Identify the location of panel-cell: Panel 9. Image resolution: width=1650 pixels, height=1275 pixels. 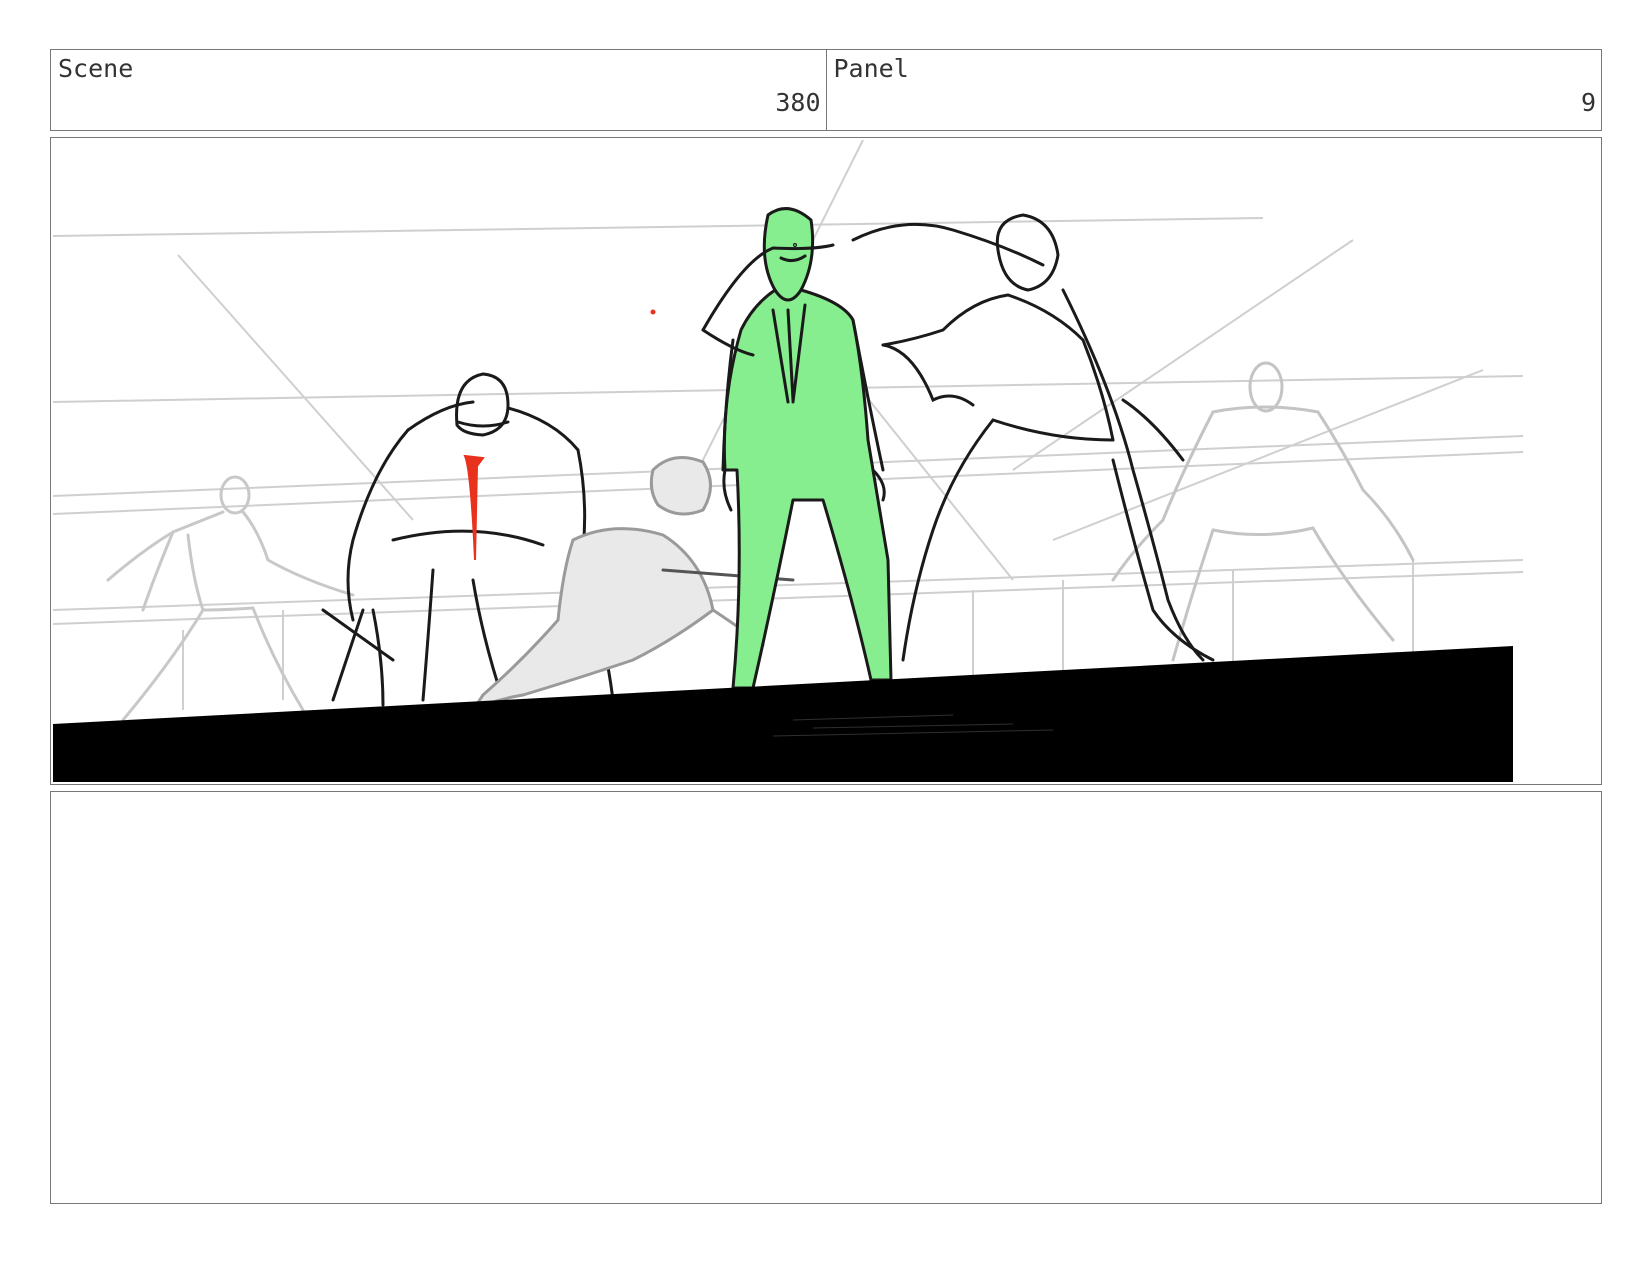
(1213, 90).